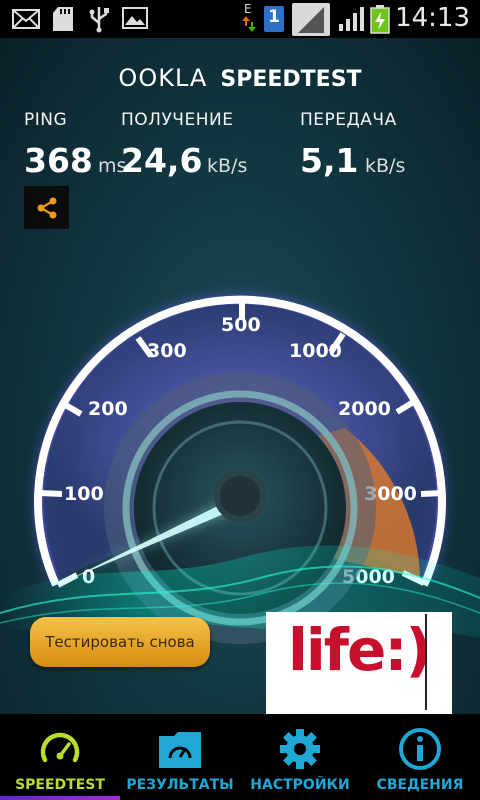  What do you see at coordinates (60, 798) in the screenshot?
I see `active-tab-indicator` at bounding box center [60, 798].